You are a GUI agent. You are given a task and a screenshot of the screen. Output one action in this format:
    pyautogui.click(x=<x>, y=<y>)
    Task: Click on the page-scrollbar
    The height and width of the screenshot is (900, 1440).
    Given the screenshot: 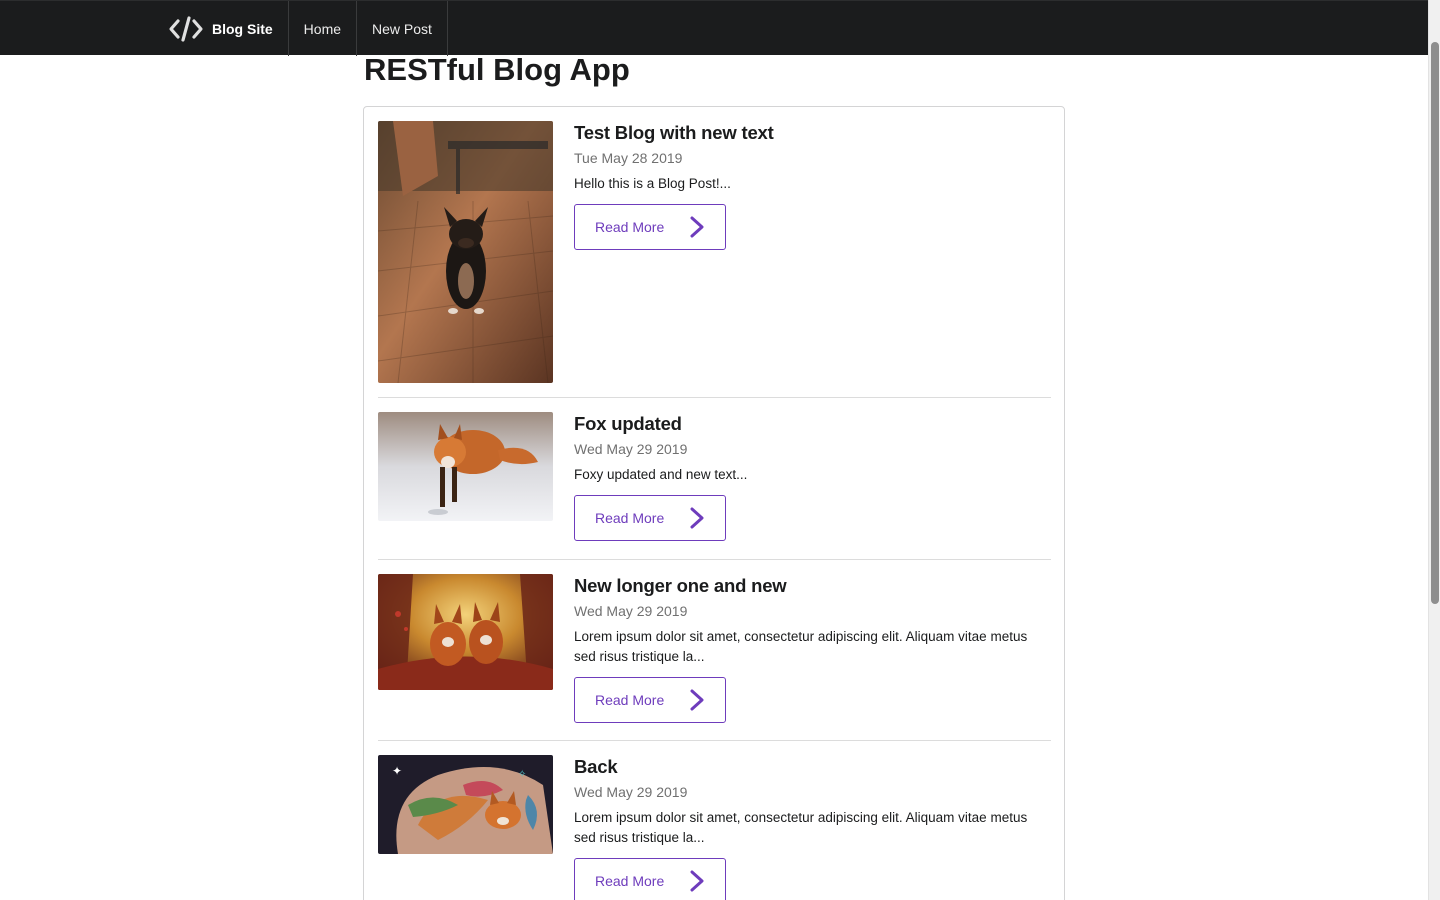 What is the action you would take?
    pyautogui.click(x=1434, y=450)
    